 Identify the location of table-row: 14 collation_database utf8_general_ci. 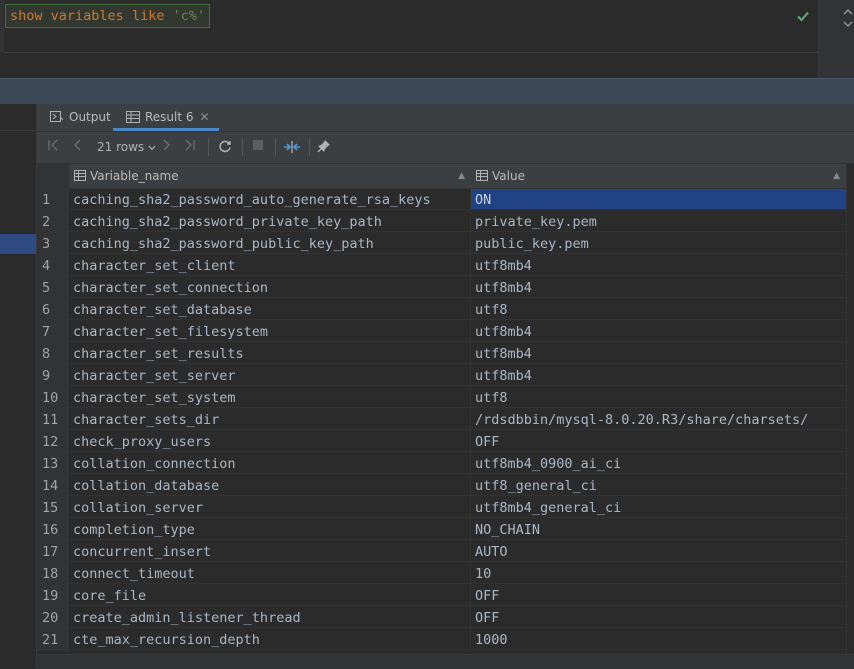
(441, 486).